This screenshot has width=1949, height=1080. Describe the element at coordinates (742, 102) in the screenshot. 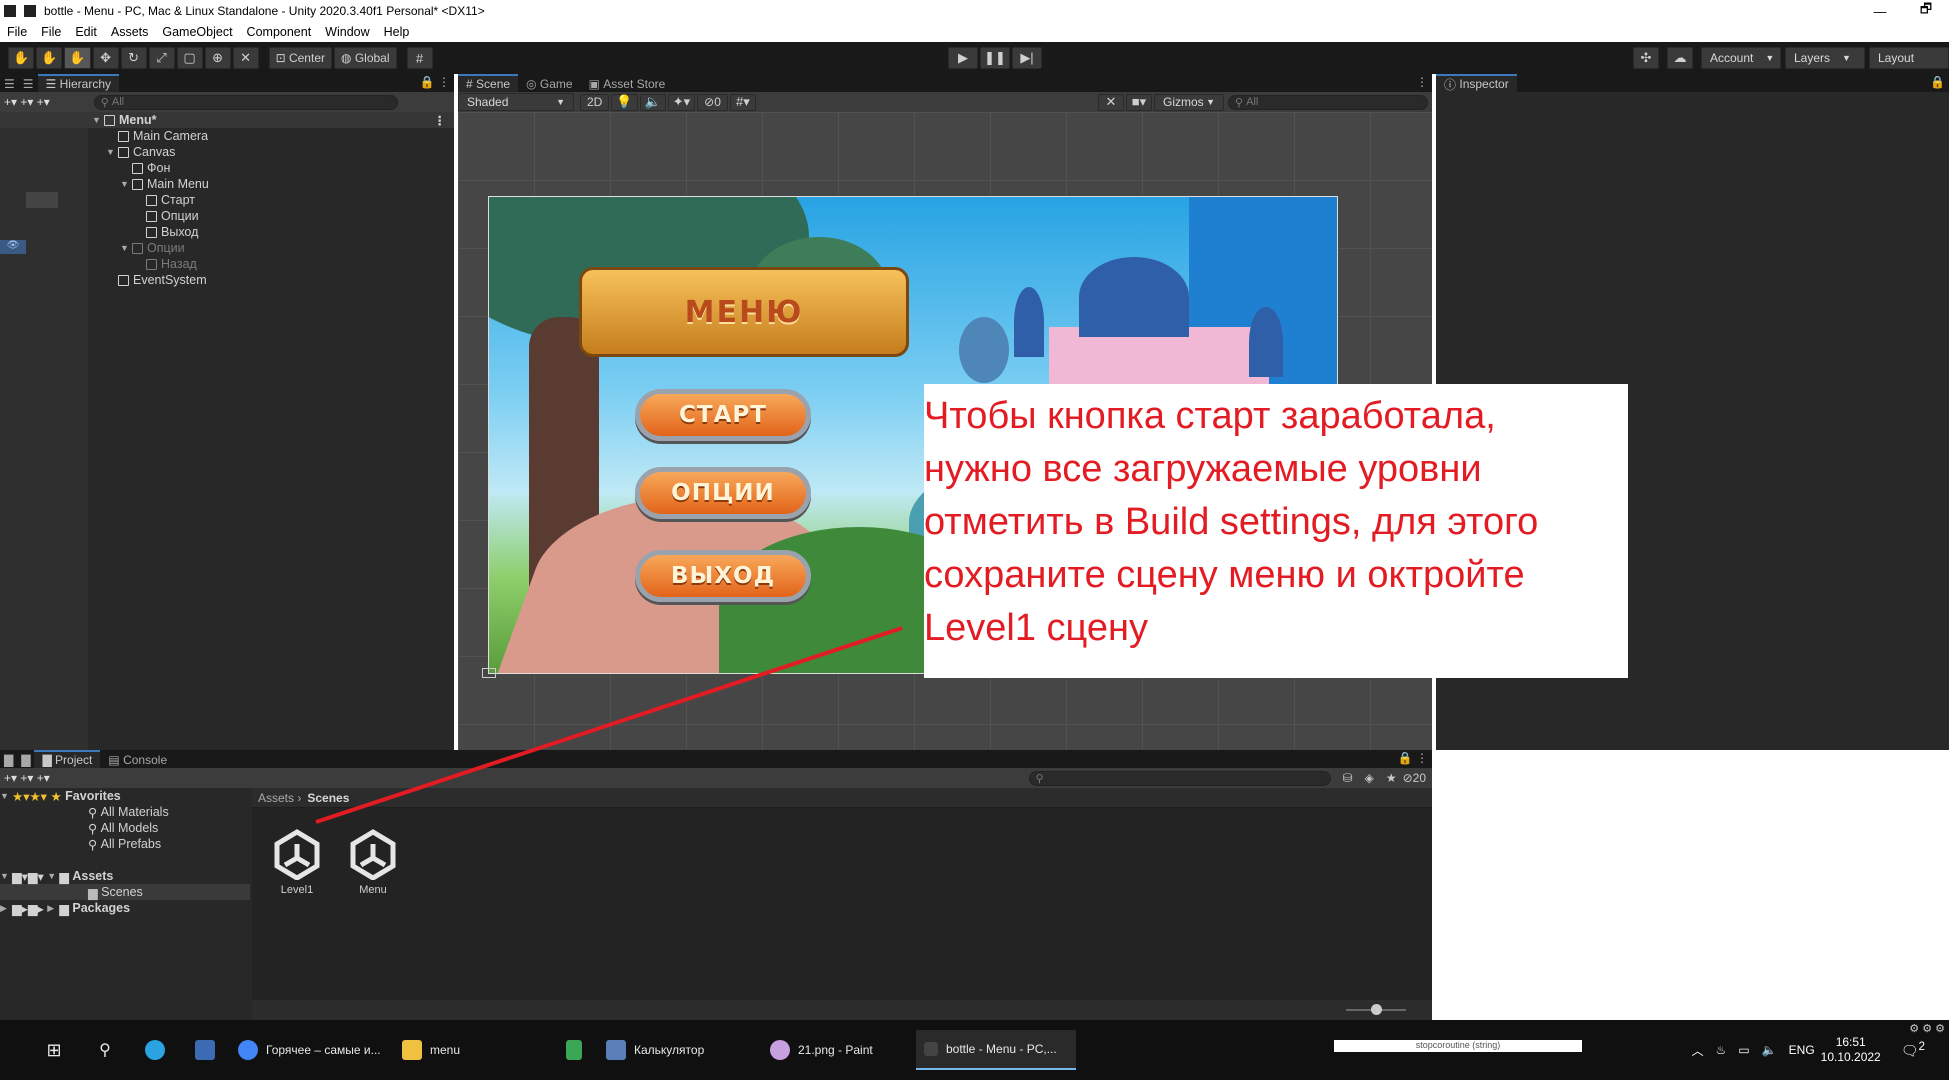

I see `grid-icon: #▾` at that location.